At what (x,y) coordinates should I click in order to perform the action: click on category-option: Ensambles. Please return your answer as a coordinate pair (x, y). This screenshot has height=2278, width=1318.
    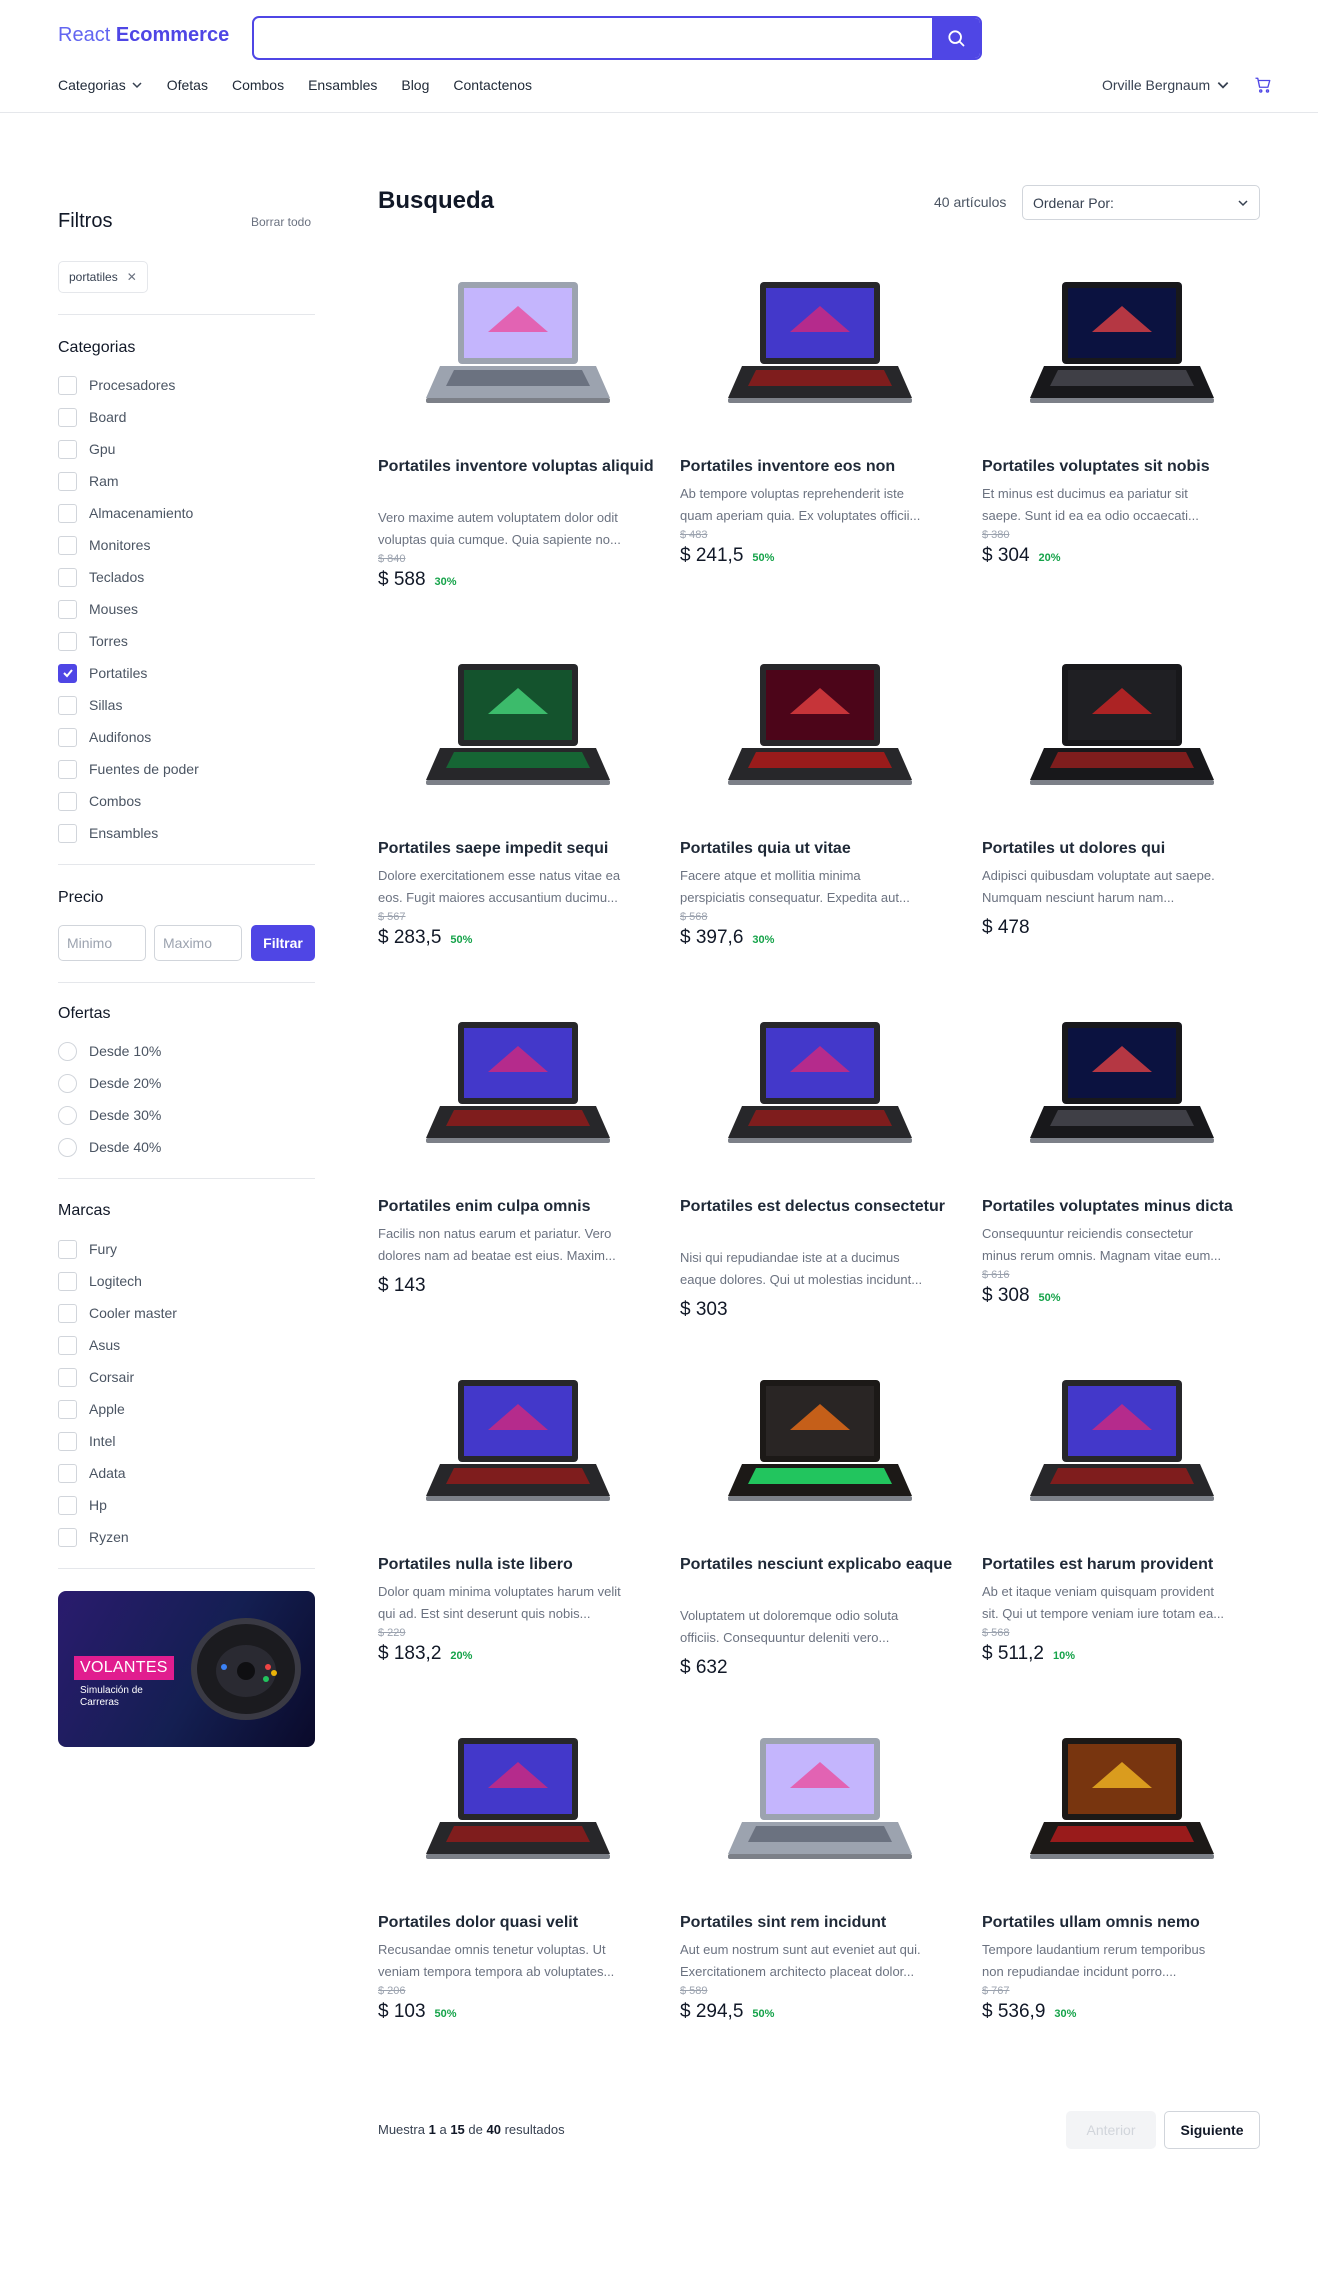
    Looking at the image, I should click on (128, 833).